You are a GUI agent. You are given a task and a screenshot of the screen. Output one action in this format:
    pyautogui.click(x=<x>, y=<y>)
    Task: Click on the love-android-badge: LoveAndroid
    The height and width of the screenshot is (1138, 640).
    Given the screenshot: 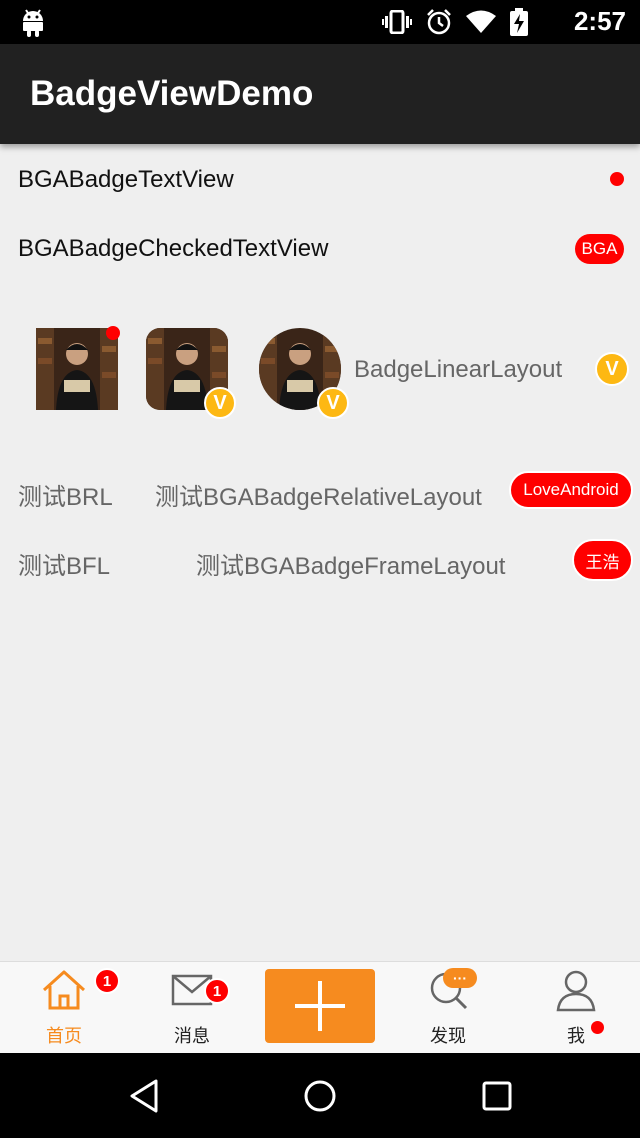 What is the action you would take?
    pyautogui.click(x=571, y=490)
    